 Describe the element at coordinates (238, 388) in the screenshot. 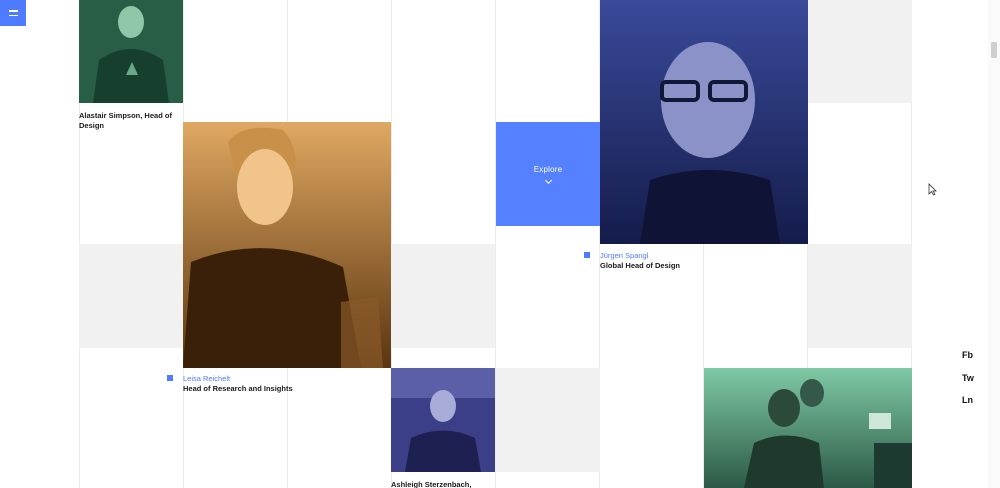

I see `person-role: Head of Research and Insights` at that location.